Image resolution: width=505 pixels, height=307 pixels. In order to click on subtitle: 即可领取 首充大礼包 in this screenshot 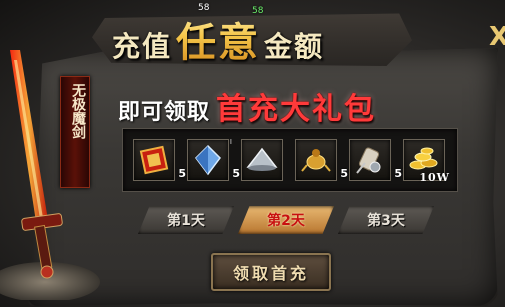, I will do `click(247, 106)`.